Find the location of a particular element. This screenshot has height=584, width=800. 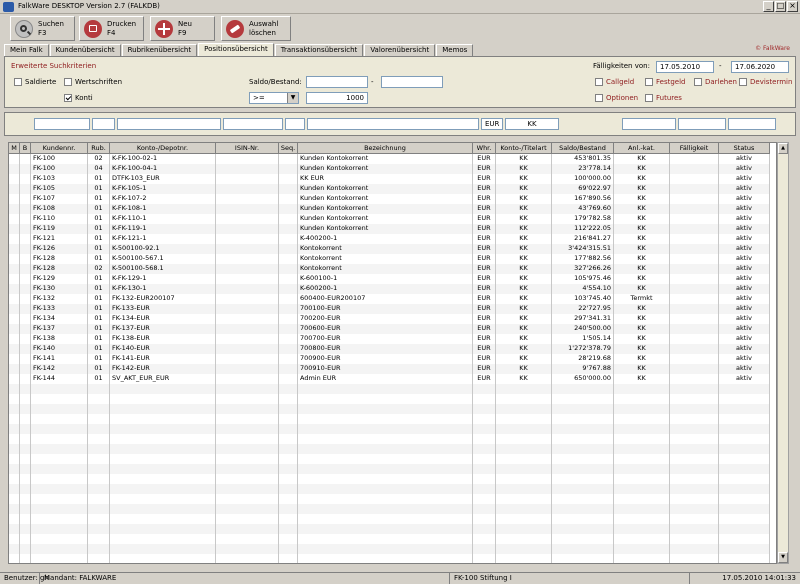

tab-memos: Memos is located at coordinates (455, 50).